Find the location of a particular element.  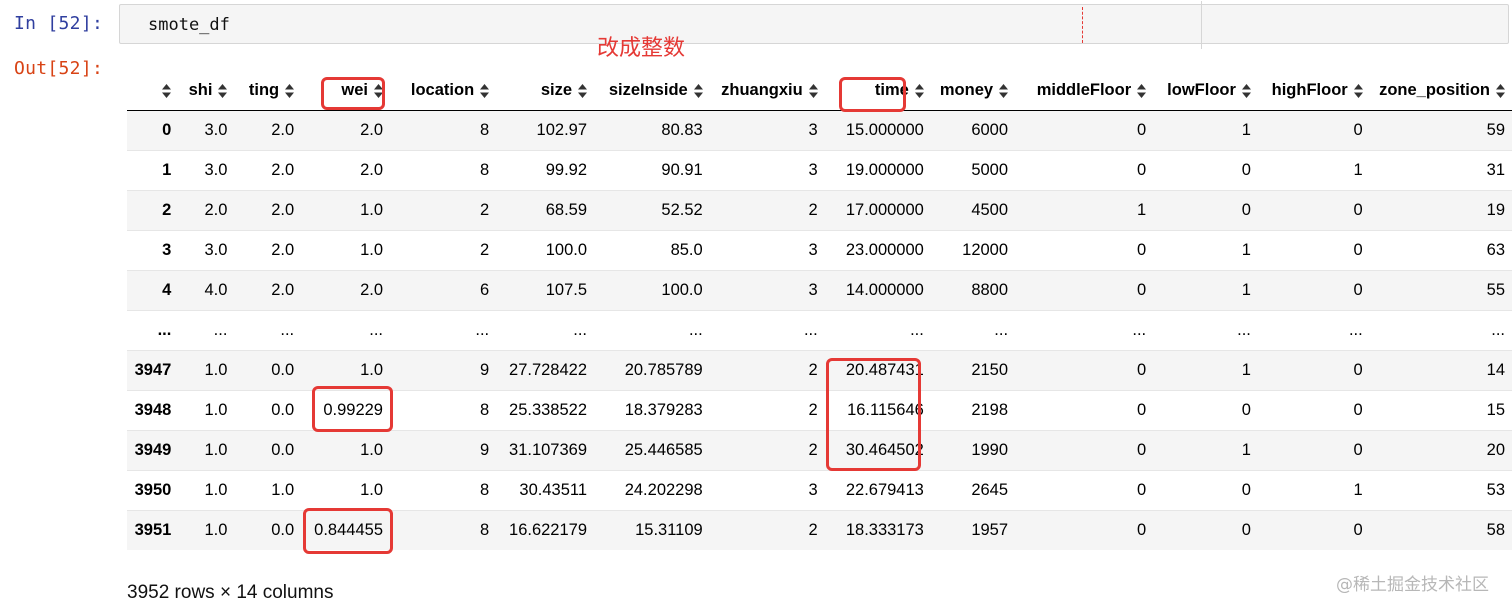

cell-wei: 1.0 is located at coordinates (345, 209).